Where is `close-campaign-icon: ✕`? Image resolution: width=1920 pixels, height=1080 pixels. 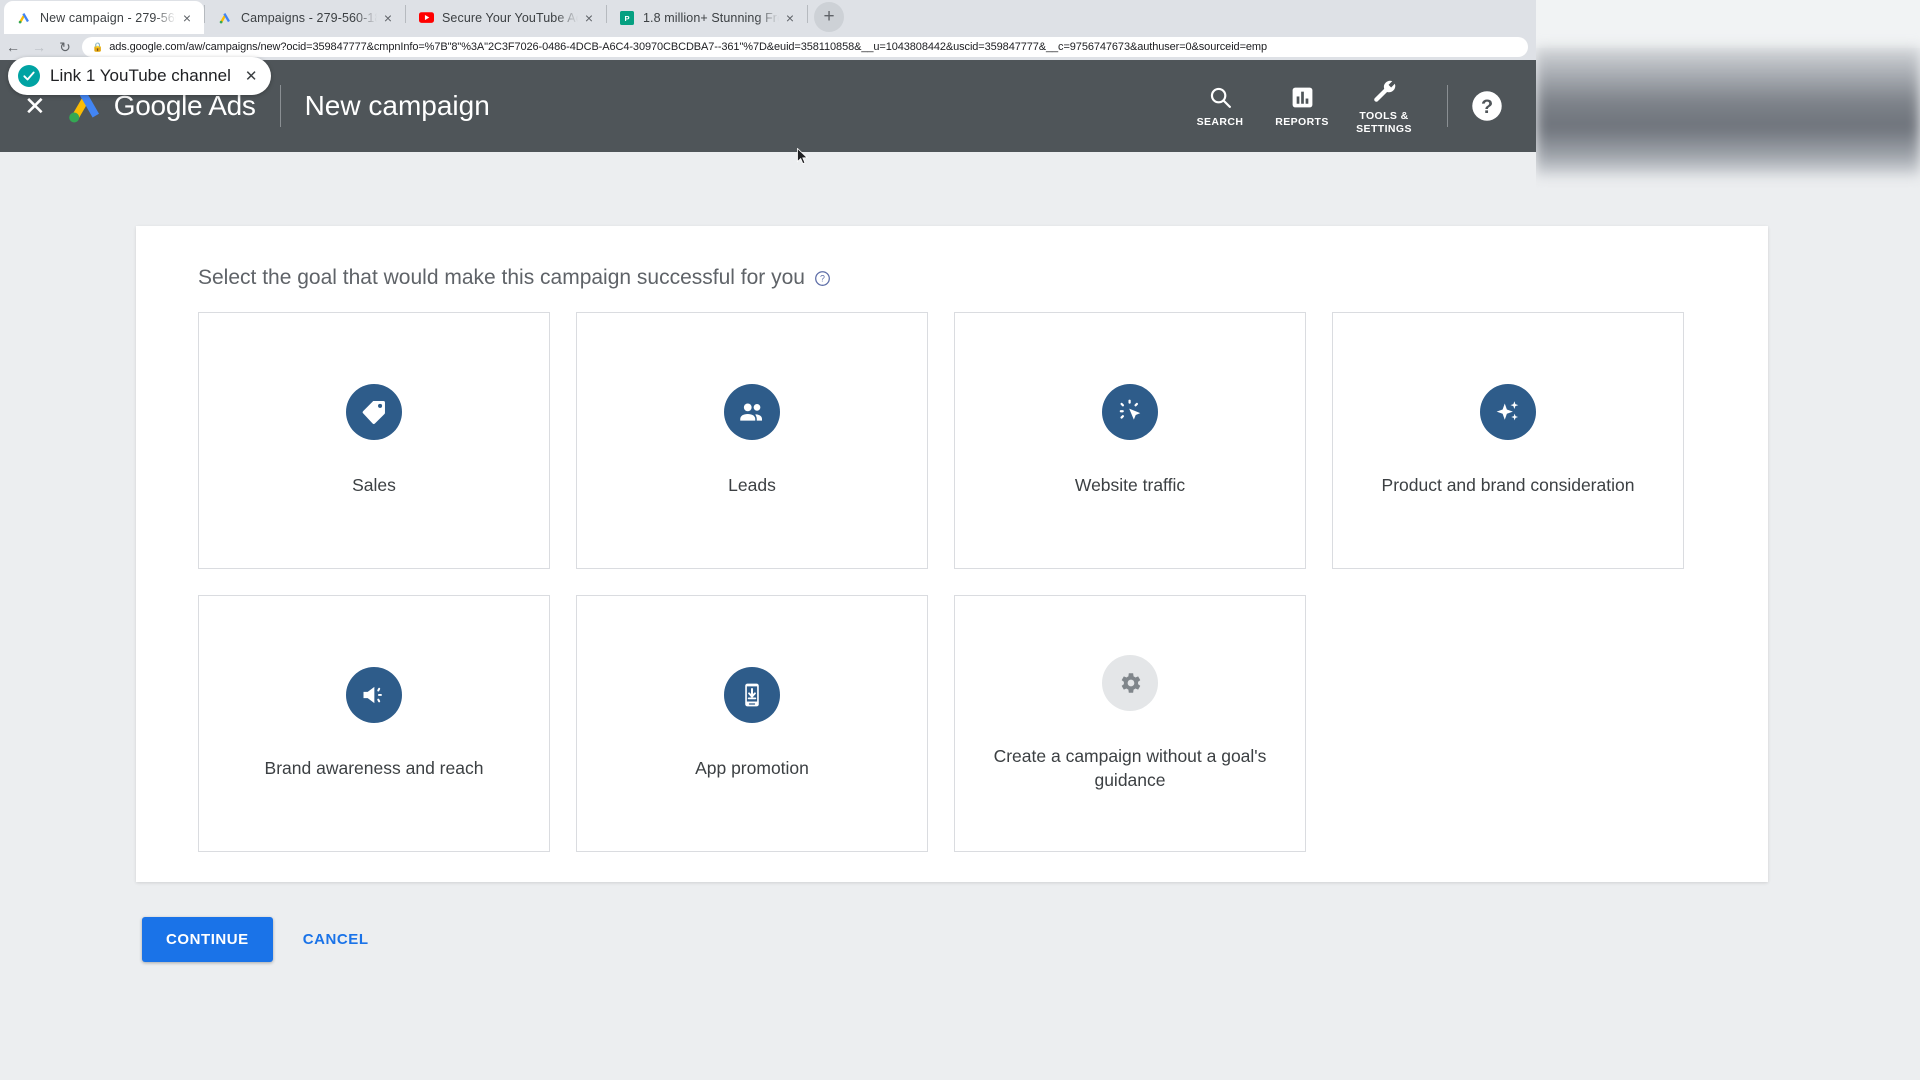
close-campaign-icon: ✕ is located at coordinates (35, 106).